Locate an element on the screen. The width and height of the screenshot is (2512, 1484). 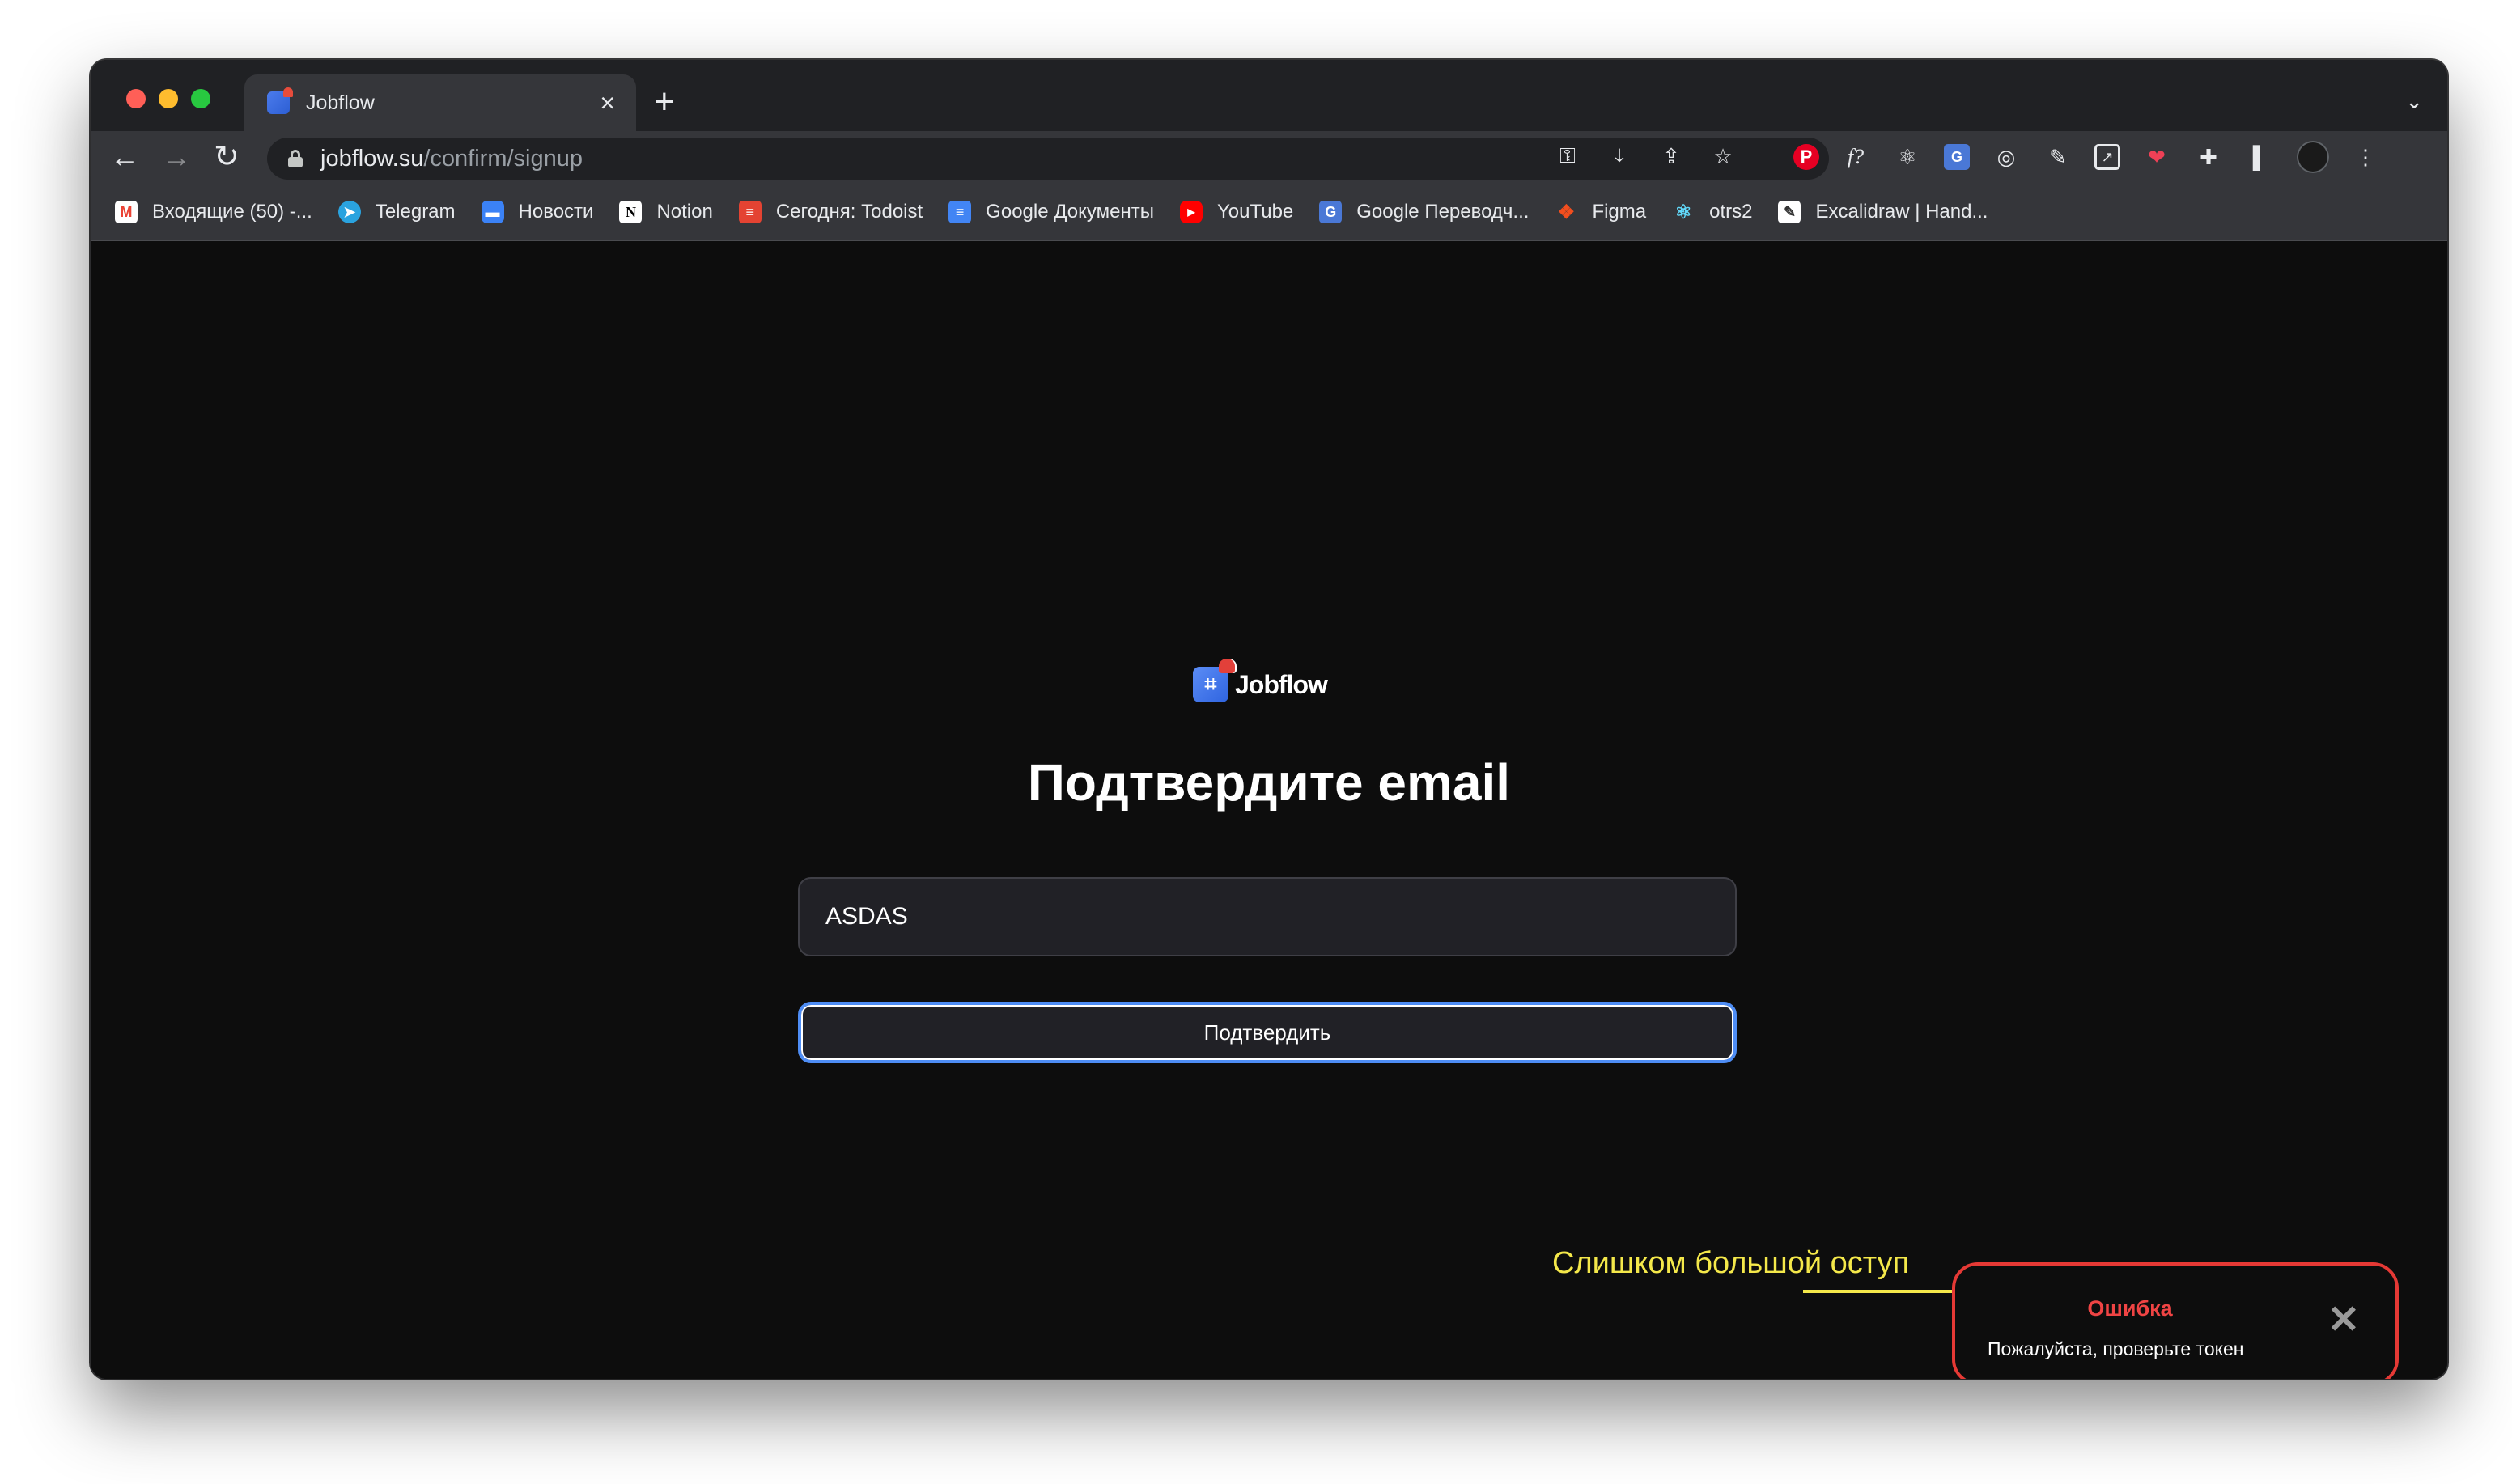
bookmark-label: Сегодня: Todoist is located at coordinates (849, 212).